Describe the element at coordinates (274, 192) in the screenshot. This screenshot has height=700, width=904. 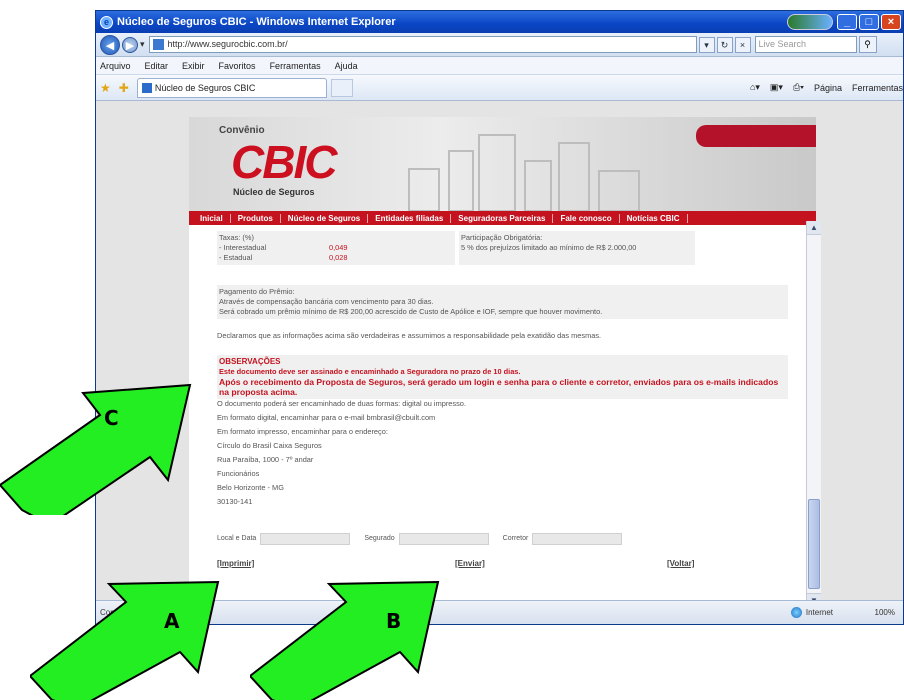
I see `logo-subtitle: Núcleo de Seguros` at that location.